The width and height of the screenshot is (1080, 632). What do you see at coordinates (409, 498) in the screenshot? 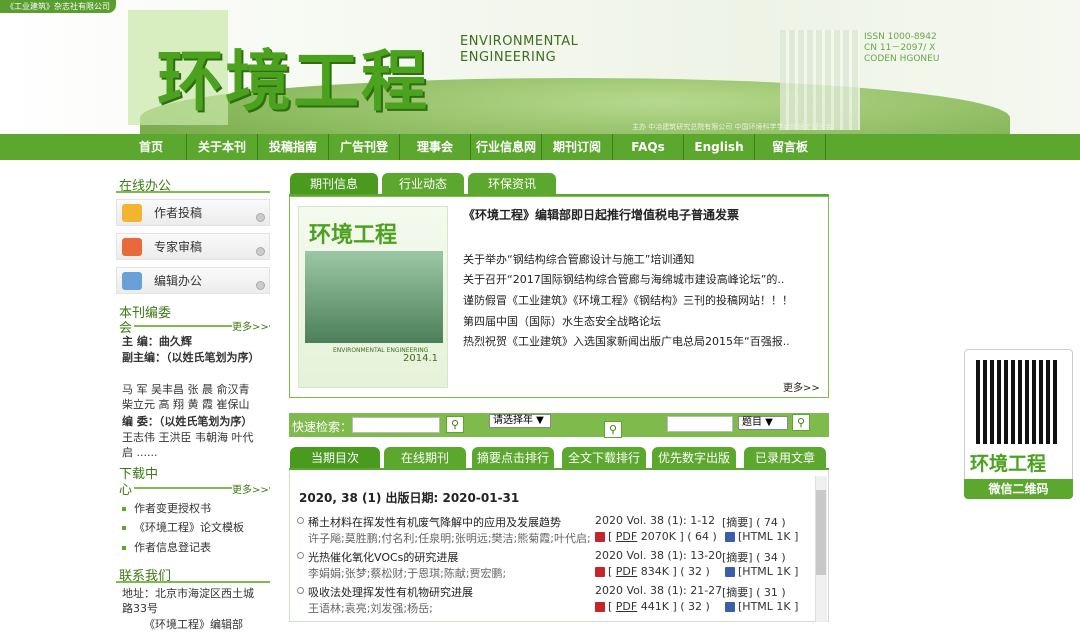
I see `issue-header: 2020, 38 (1) 出版日期: 2020-01-31` at bounding box center [409, 498].